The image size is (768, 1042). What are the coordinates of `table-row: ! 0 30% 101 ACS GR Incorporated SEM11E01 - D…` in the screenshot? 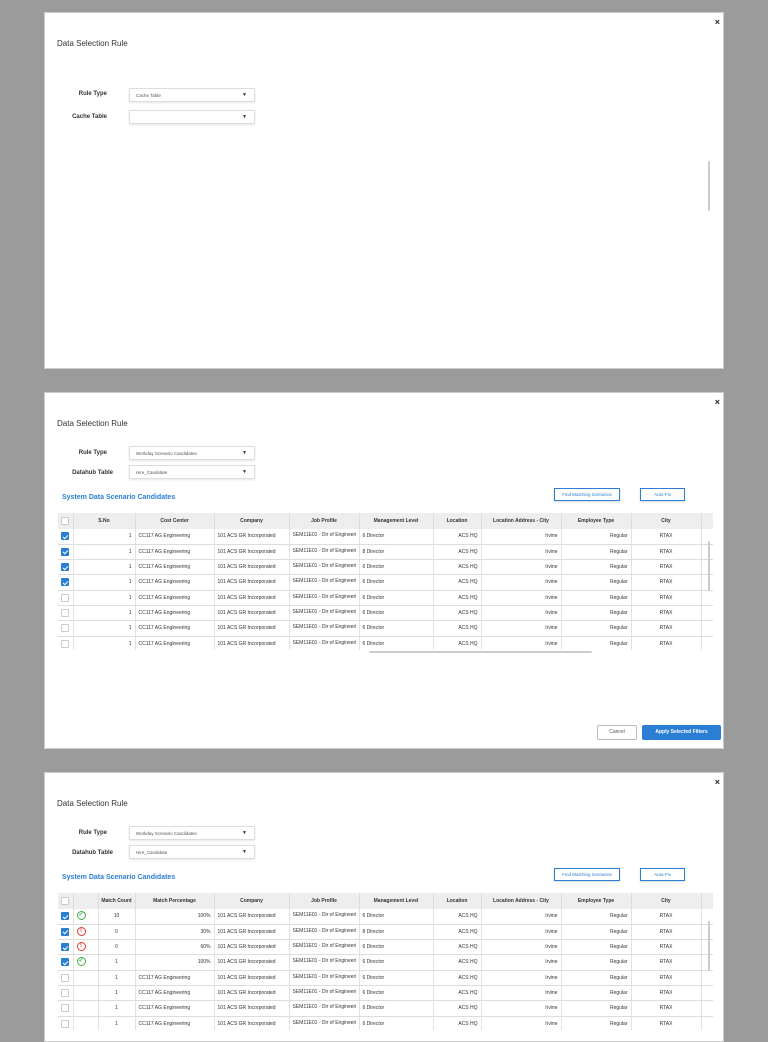 It's located at (385, 932).